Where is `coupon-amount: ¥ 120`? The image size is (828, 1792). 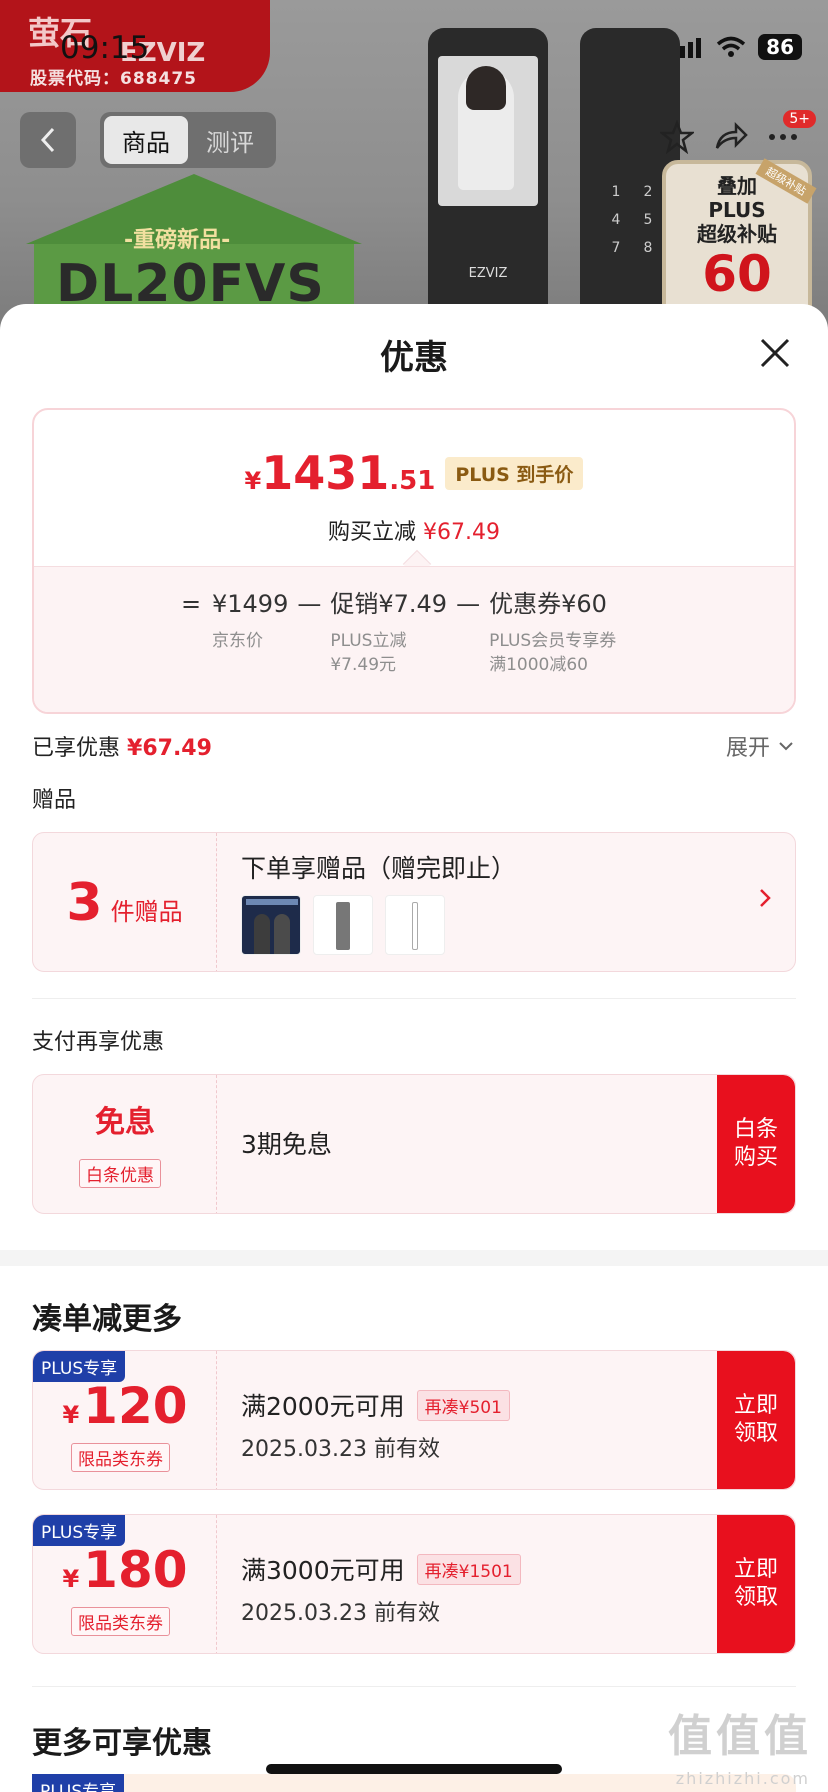 coupon-amount: ¥ 120 is located at coordinates (125, 1406).